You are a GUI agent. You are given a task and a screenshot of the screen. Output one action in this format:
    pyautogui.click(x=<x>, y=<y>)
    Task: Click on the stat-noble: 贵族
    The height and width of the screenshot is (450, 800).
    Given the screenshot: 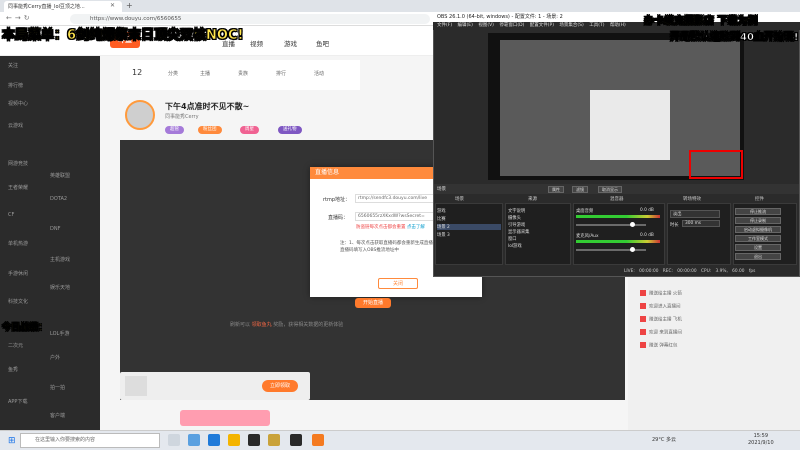 What is the action you would take?
    pyautogui.click(x=243, y=73)
    